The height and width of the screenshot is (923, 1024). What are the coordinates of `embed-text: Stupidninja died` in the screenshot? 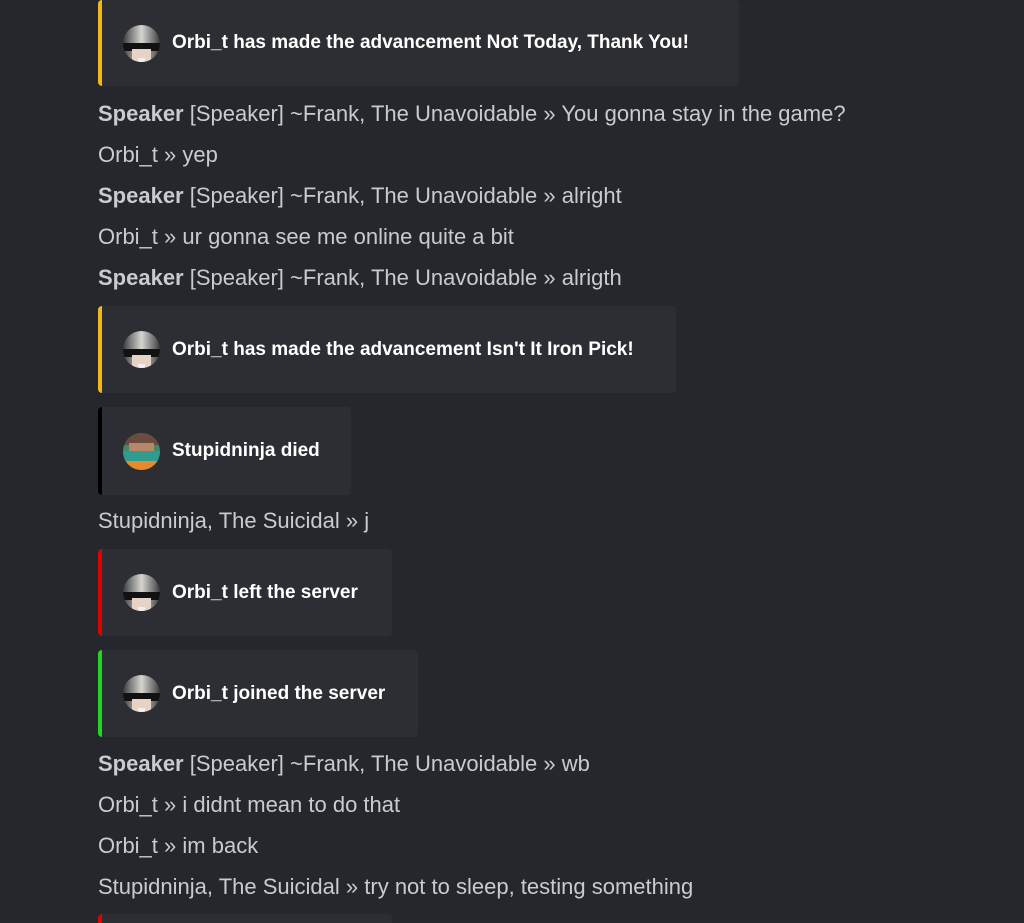 It's located at (246, 450).